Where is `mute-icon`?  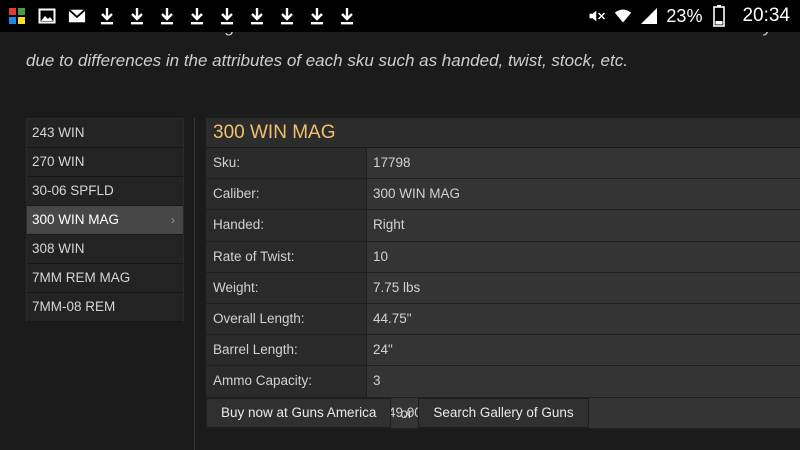 mute-icon is located at coordinates (597, 16).